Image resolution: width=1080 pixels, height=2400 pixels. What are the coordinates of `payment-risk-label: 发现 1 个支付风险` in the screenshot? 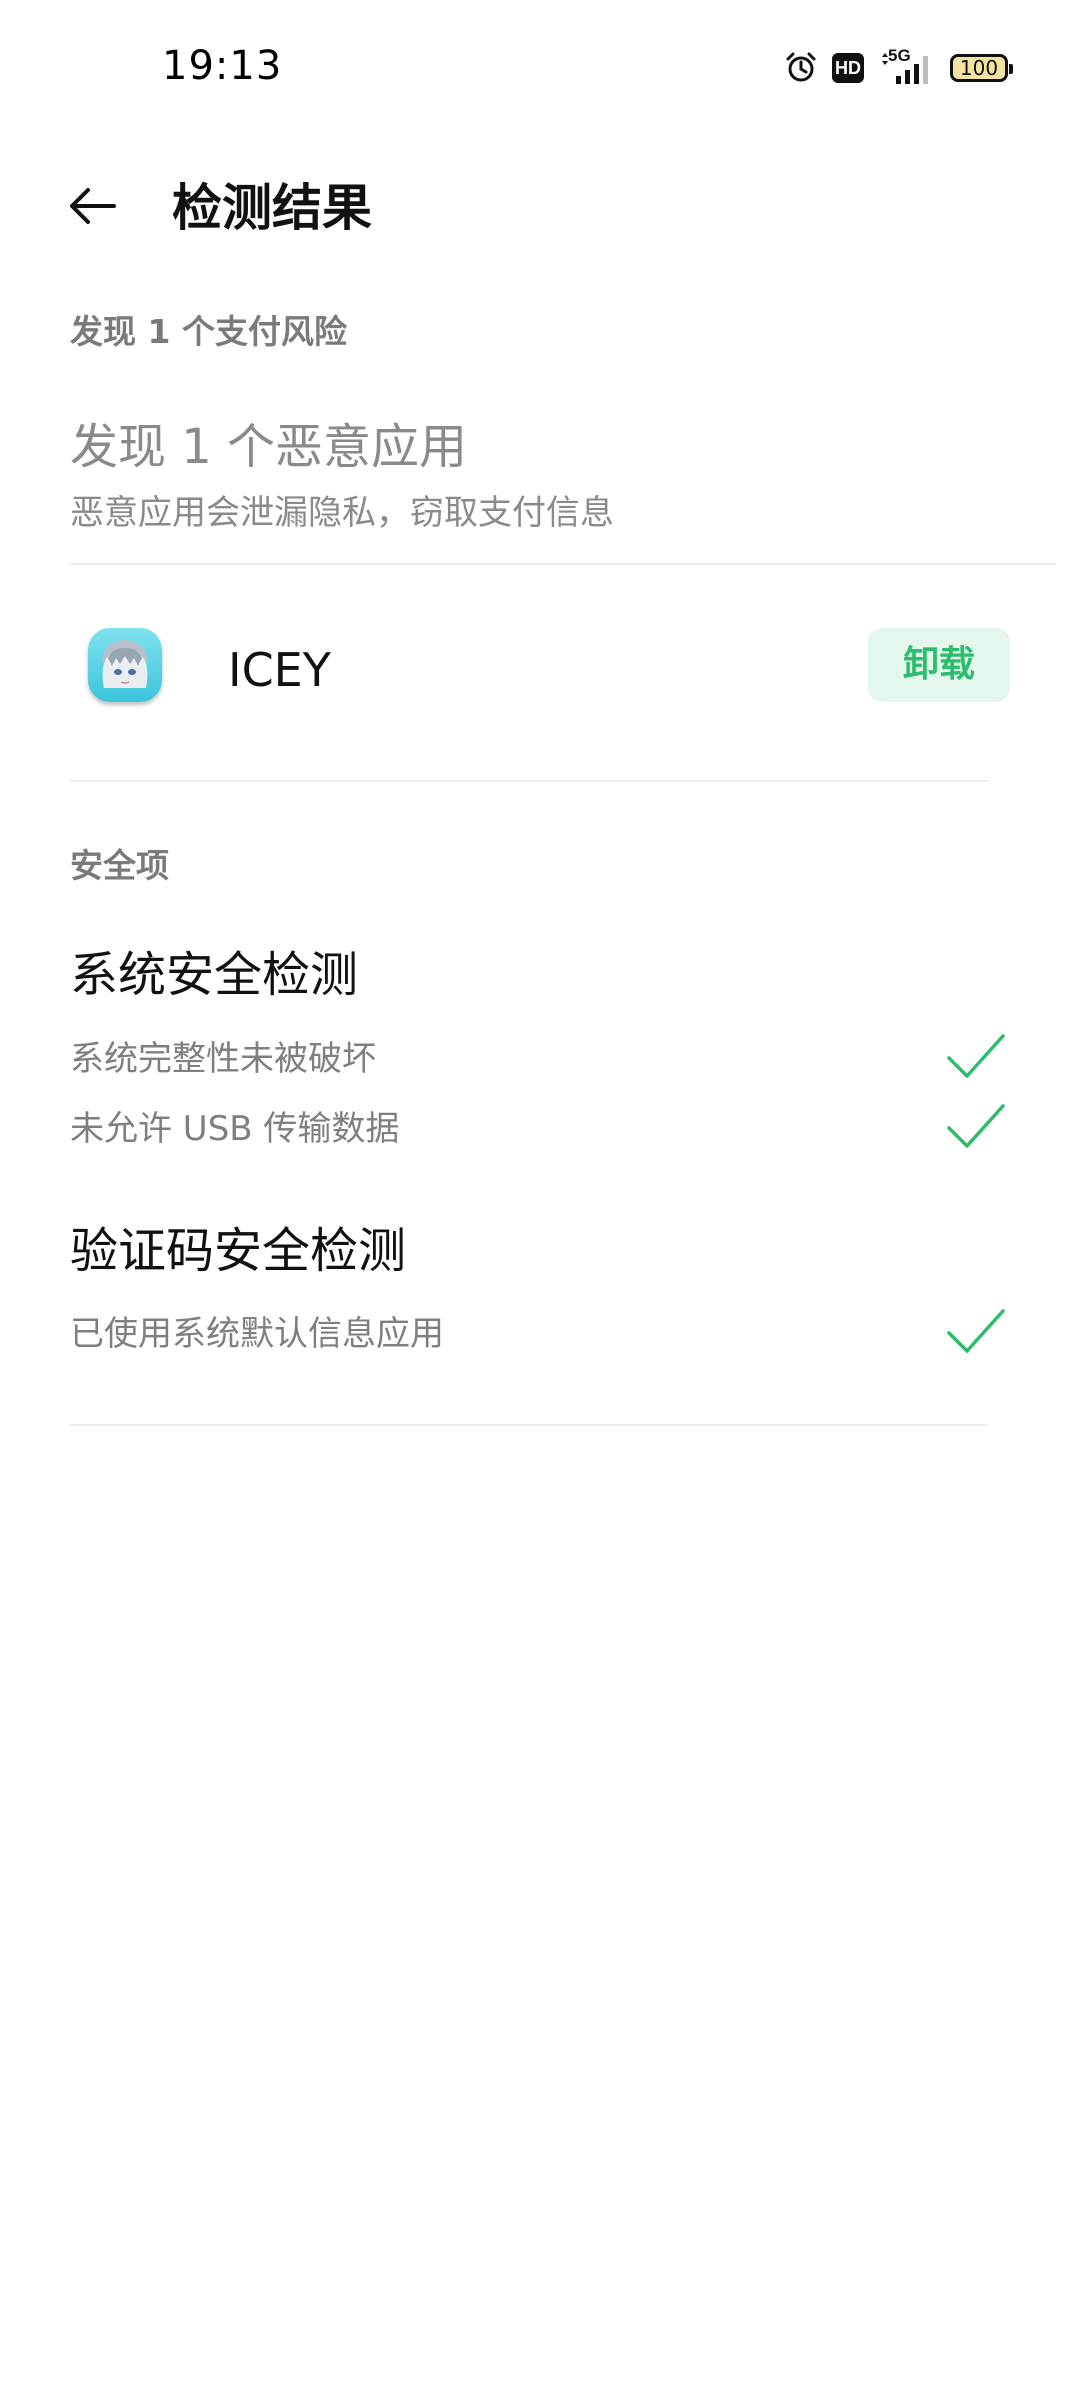 It's located at (208, 331).